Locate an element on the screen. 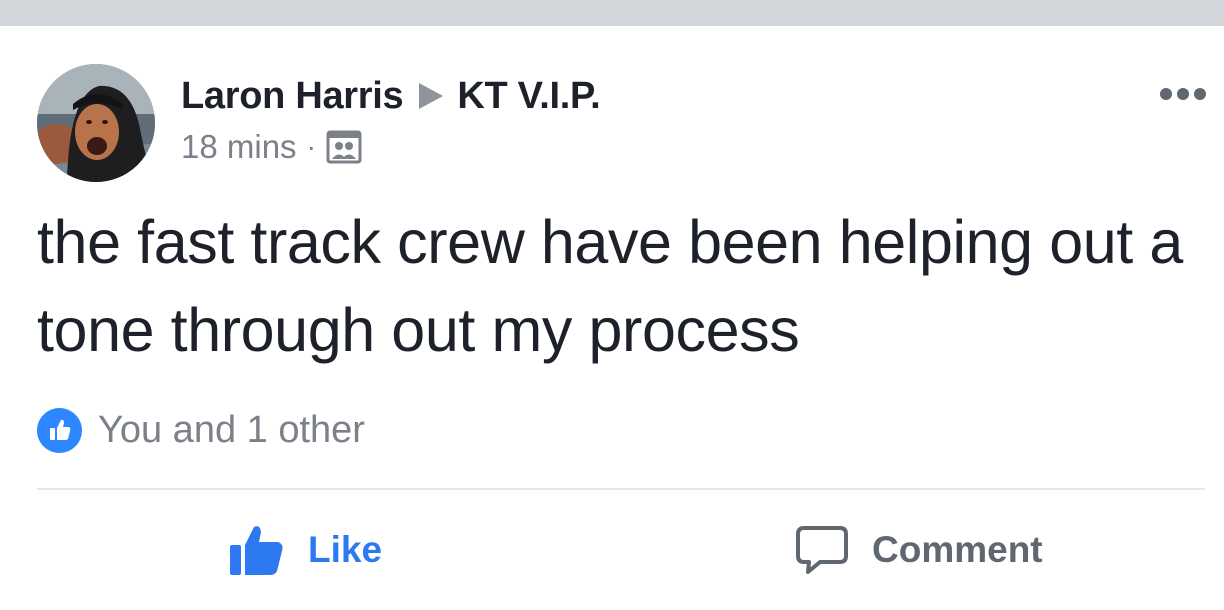 The height and width of the screenshot is (610, 1224). author-line: Laron Harris KT V.I.P. is located at coordinates (391, 96).